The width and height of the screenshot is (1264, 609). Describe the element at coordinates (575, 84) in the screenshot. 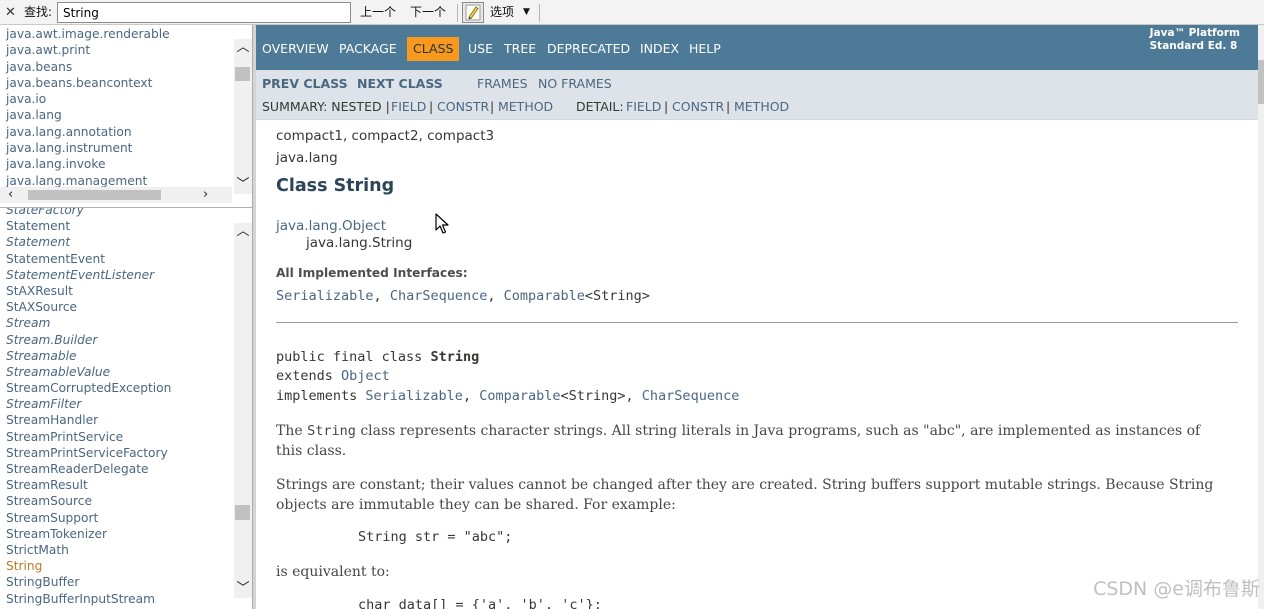

I see `no-frames-link: NO FRAMES` at that location.